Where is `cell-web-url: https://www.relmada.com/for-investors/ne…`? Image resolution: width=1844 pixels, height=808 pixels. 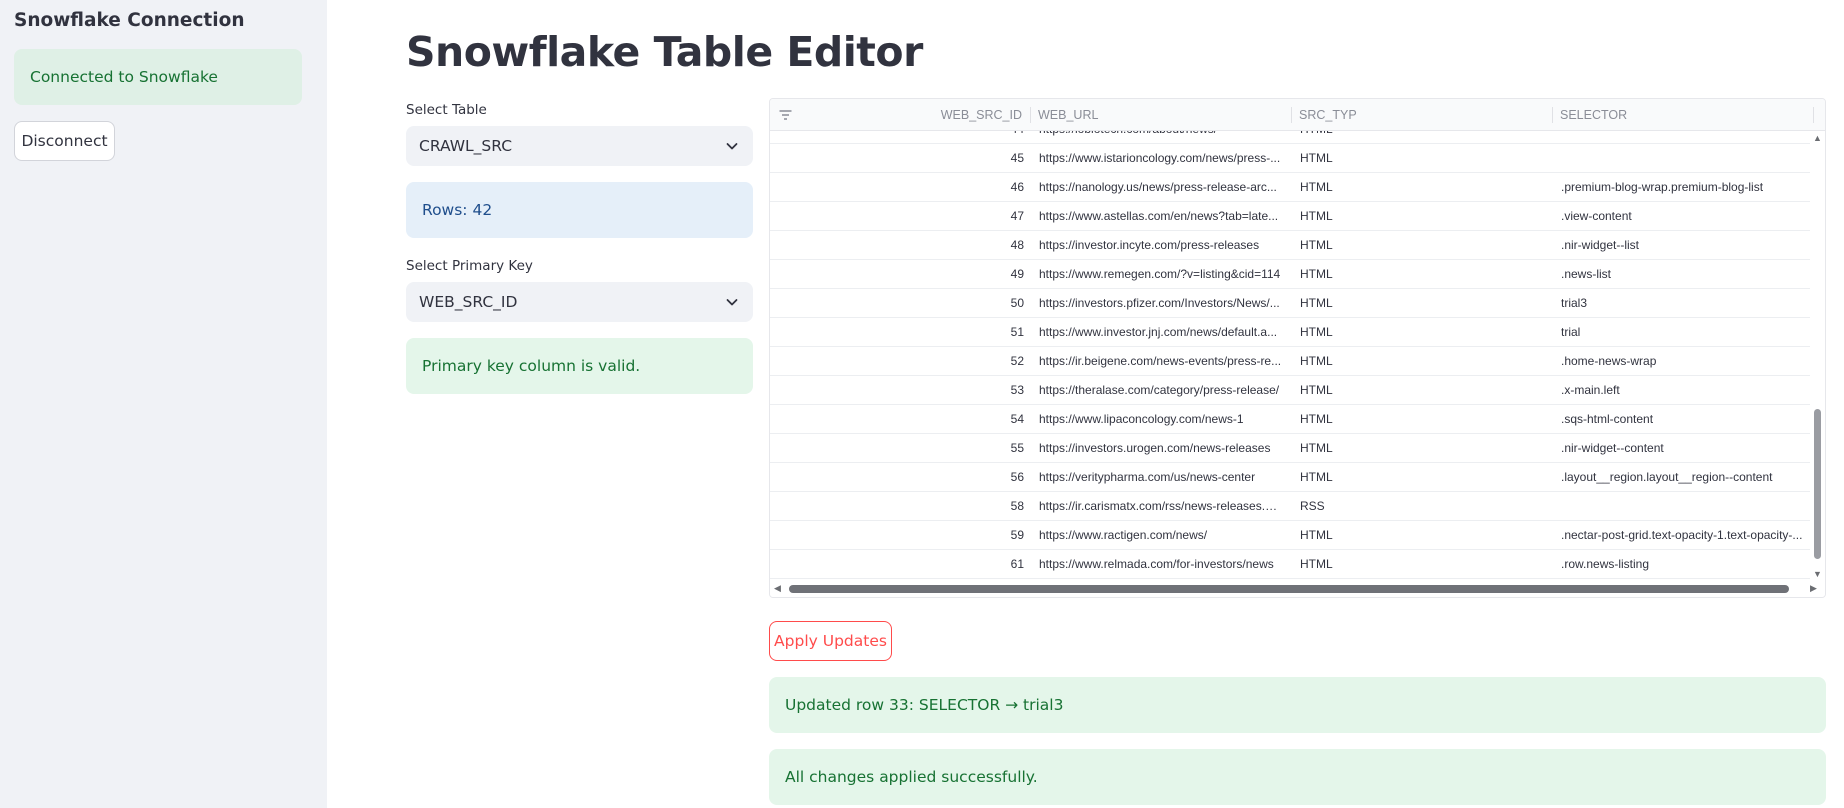
cell-web-url: https://www.relmada.com/for-investors/ne… is located at coordinates (1161, 564).